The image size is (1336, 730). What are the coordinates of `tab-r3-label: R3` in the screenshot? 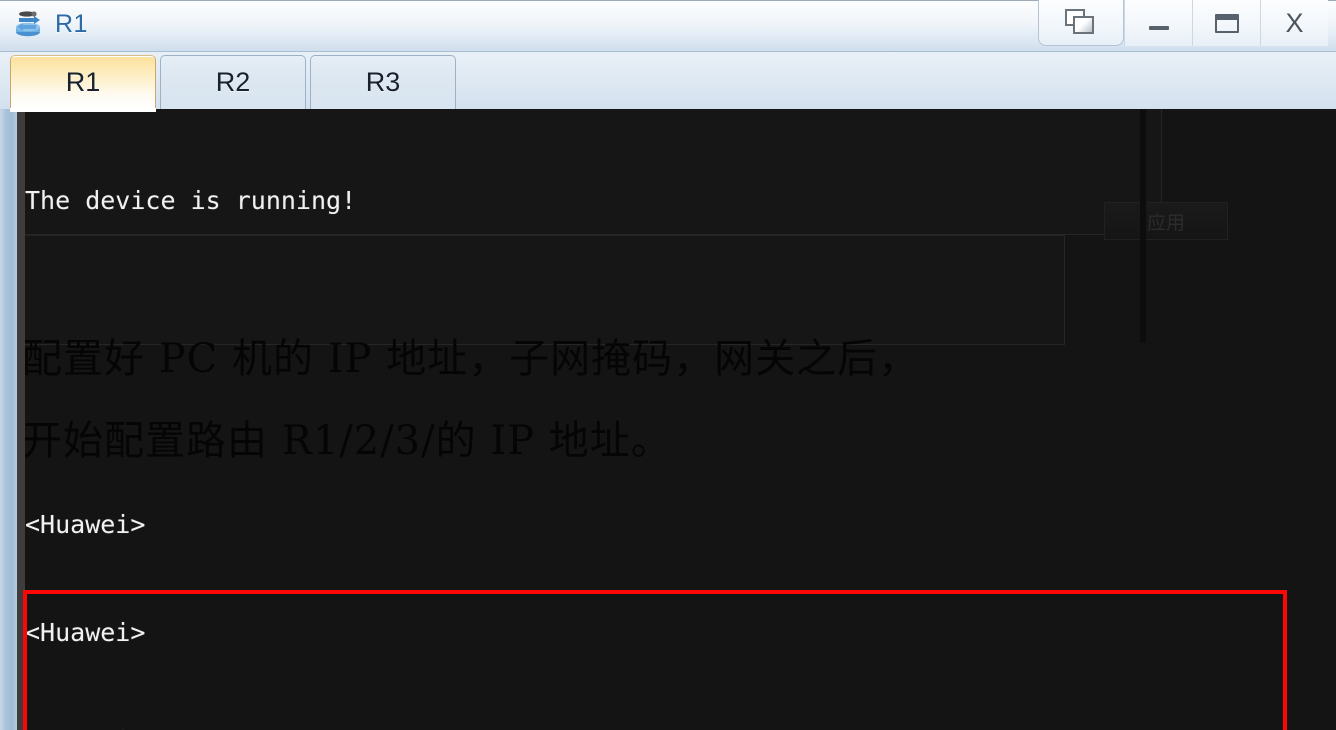 It's located at (383, 82).